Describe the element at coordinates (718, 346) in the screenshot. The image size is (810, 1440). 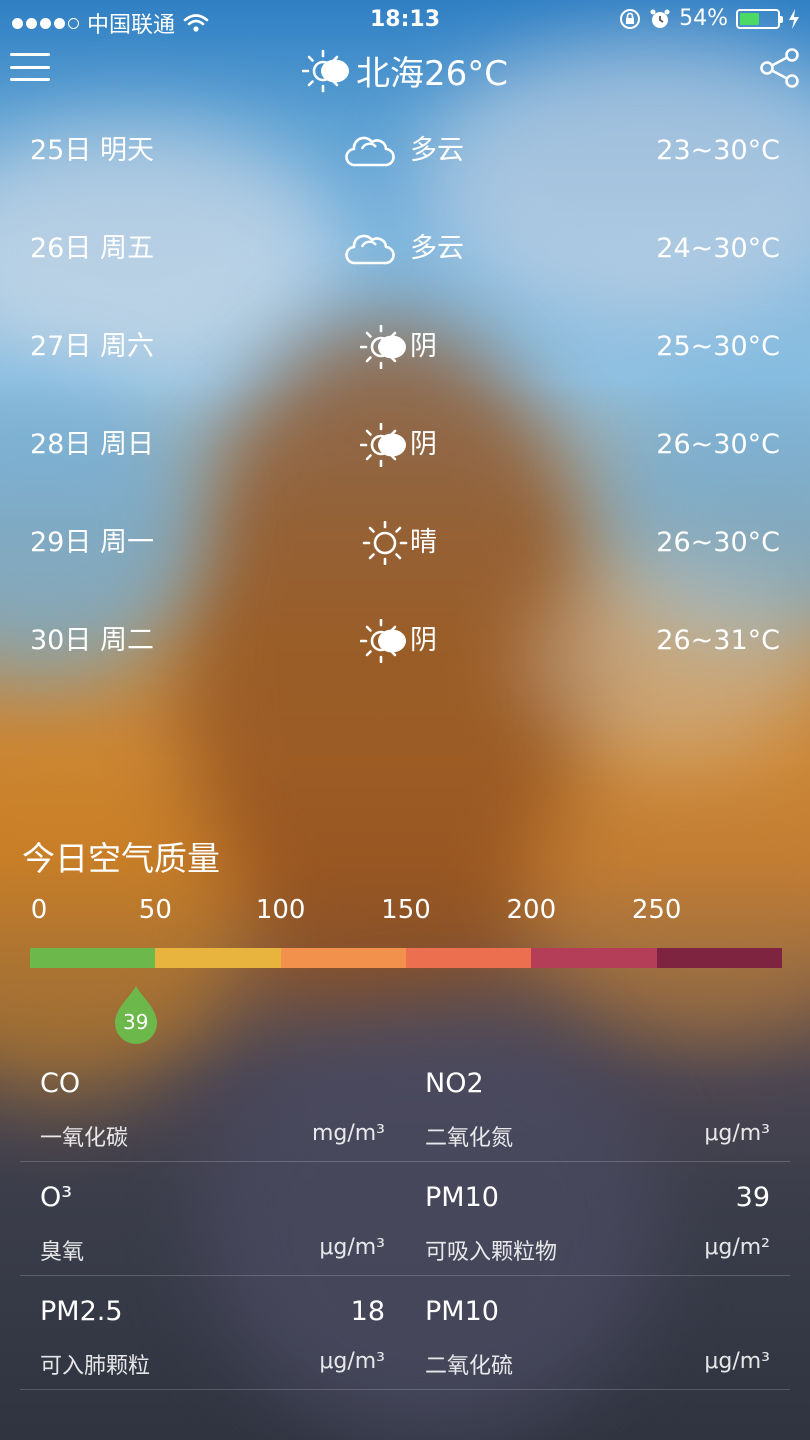
I see `forecast-temperature: 25~30°C` at that location.